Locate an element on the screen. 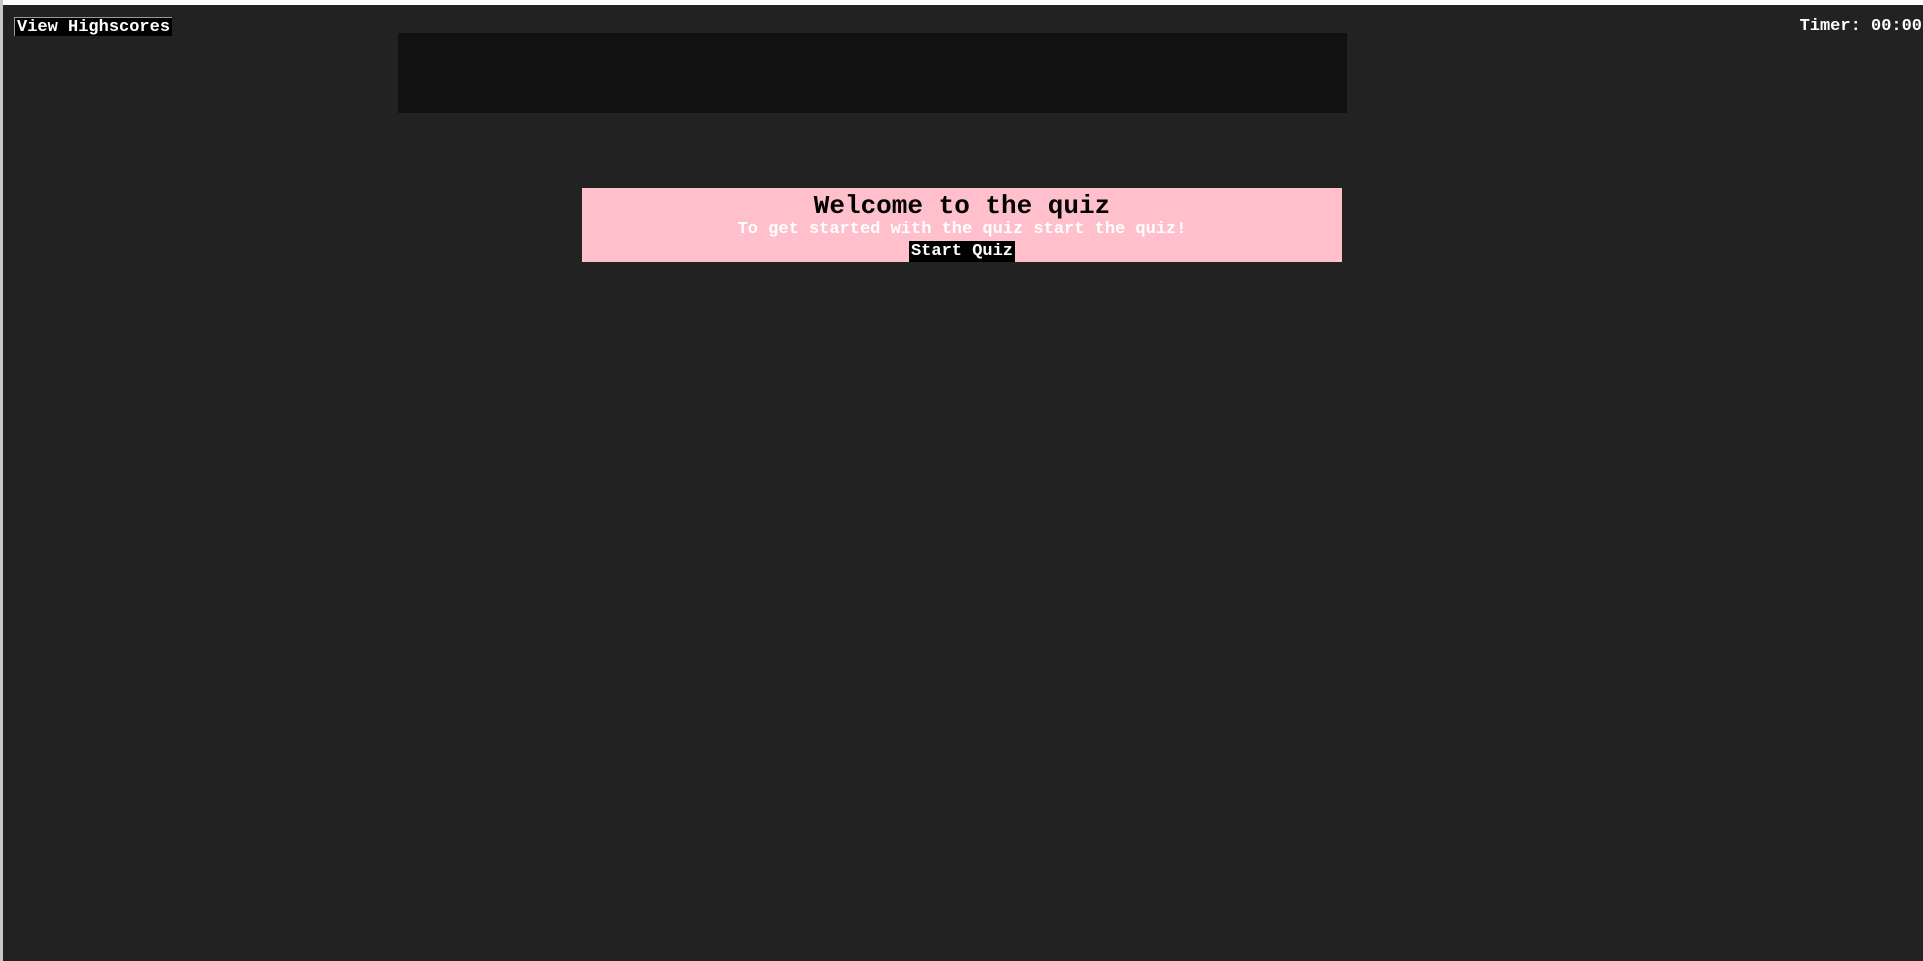  header-banner is located at coordinates (872, 73).